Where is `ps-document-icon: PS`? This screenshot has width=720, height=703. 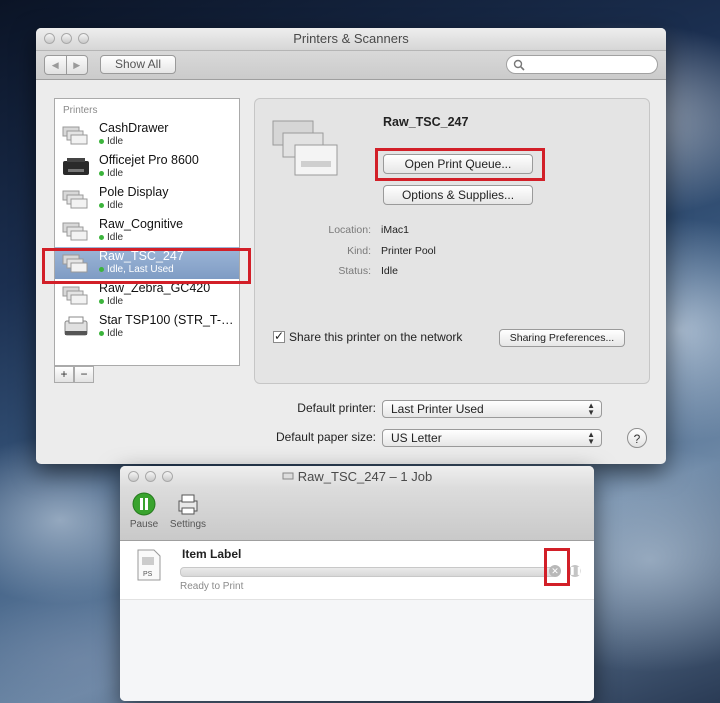
ps-document-icon: PS is located at coordinates (149, 565).